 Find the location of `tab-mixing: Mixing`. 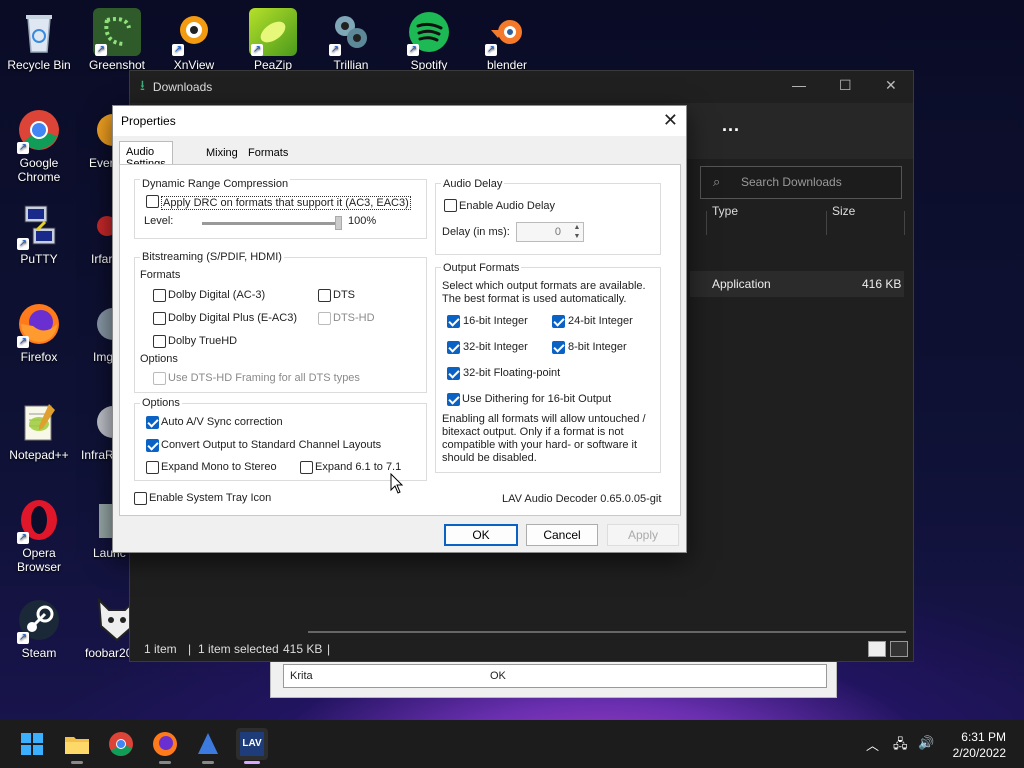

tab-mixing: Mixing is located at coordinates (222, 153).